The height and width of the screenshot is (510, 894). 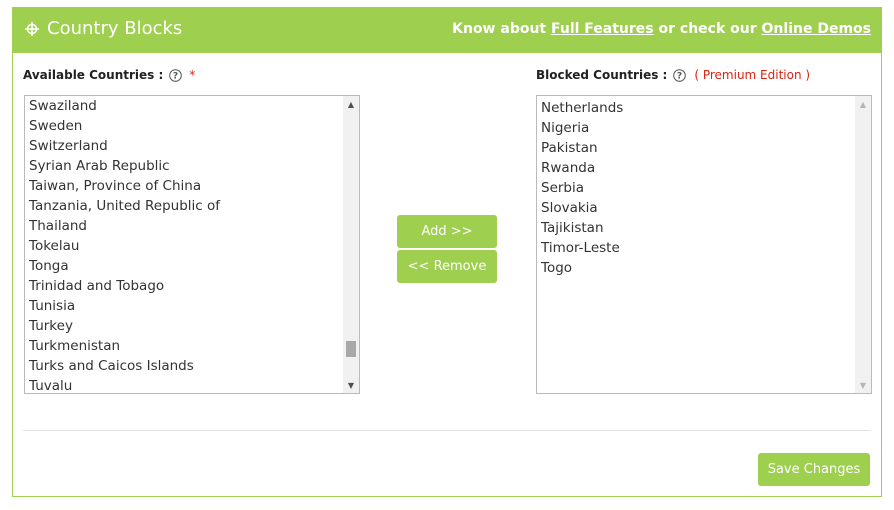 I want to click on required-mark: *, so click(x=192, y=75).